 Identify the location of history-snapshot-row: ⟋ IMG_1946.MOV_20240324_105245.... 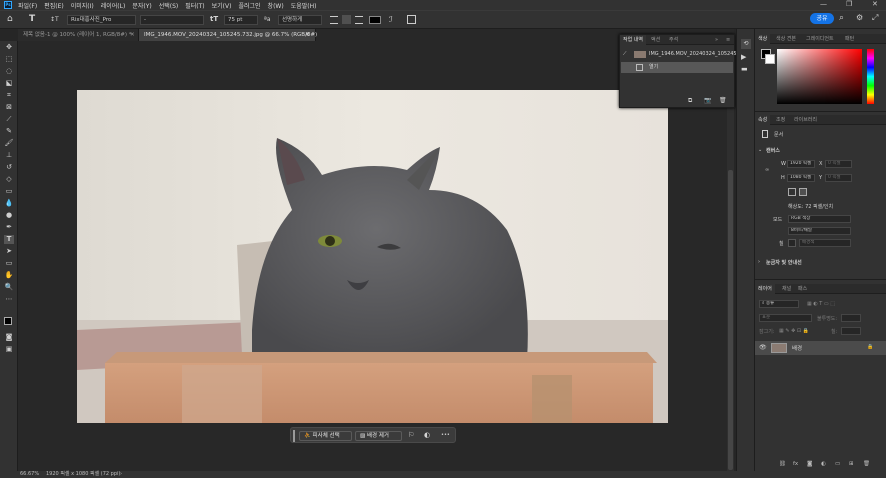
(681, 54).